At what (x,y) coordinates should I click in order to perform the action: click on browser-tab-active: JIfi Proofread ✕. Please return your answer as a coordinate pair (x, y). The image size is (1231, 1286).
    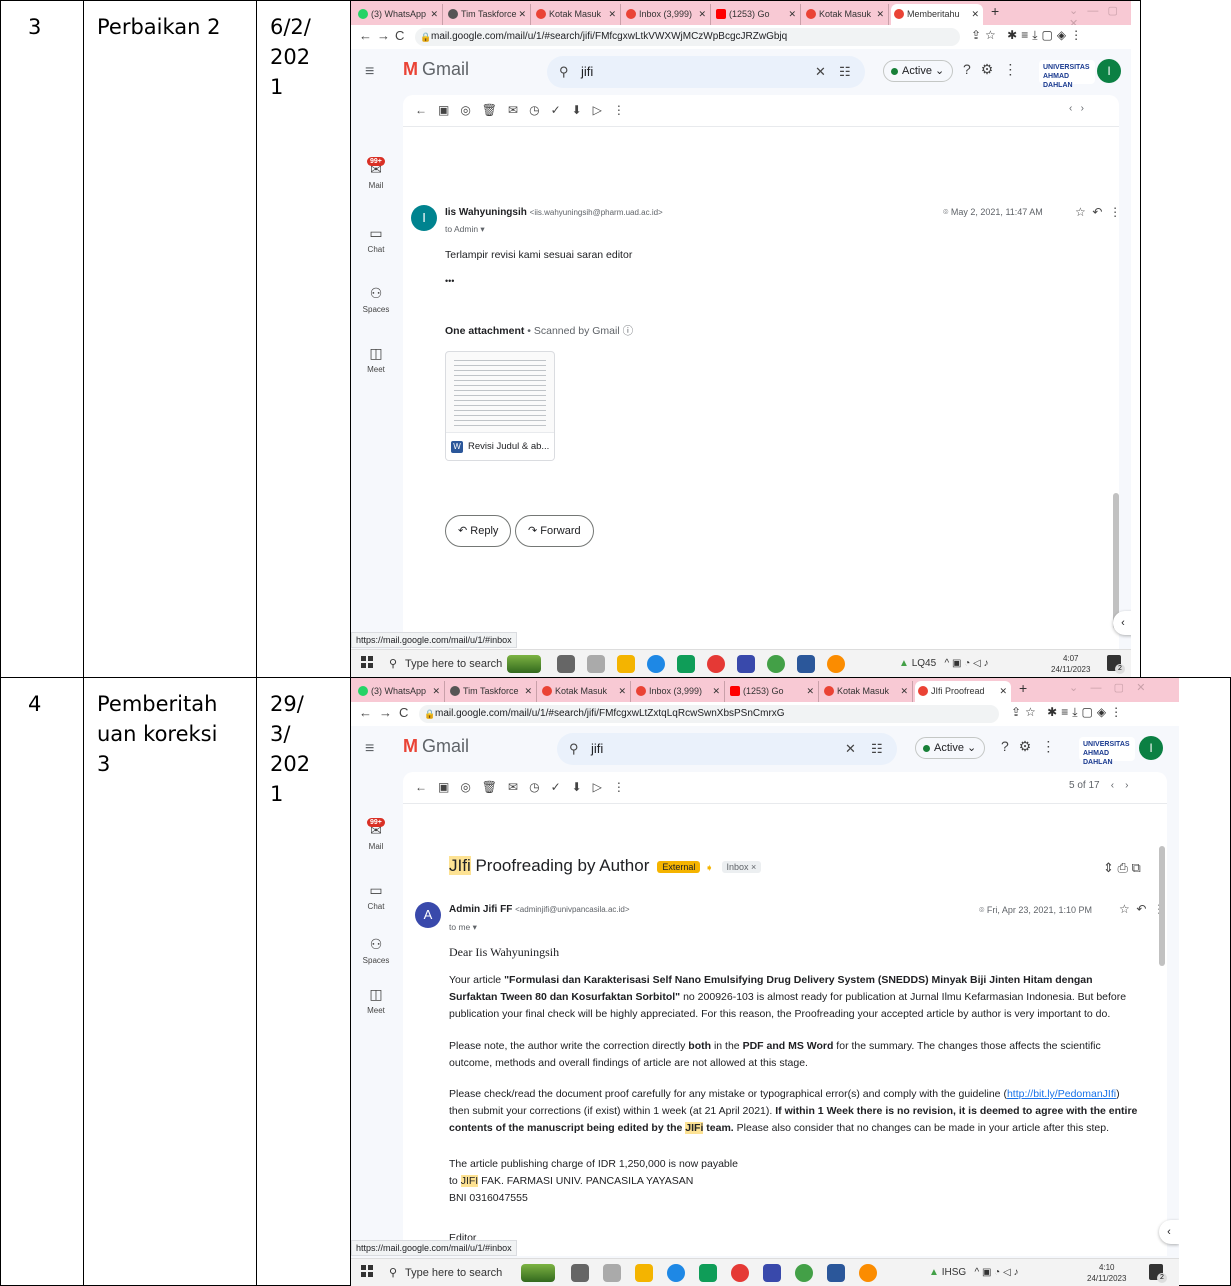
    Looking at the image, I should click on (963, 691).